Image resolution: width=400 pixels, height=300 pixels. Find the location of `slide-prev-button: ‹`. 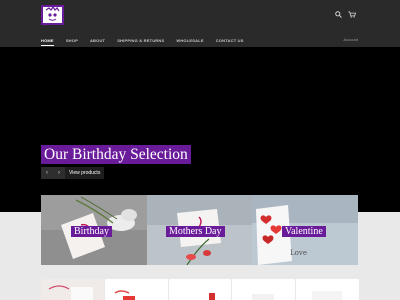

slide-prev-button: ‹ is located at coordinates (47, 173).